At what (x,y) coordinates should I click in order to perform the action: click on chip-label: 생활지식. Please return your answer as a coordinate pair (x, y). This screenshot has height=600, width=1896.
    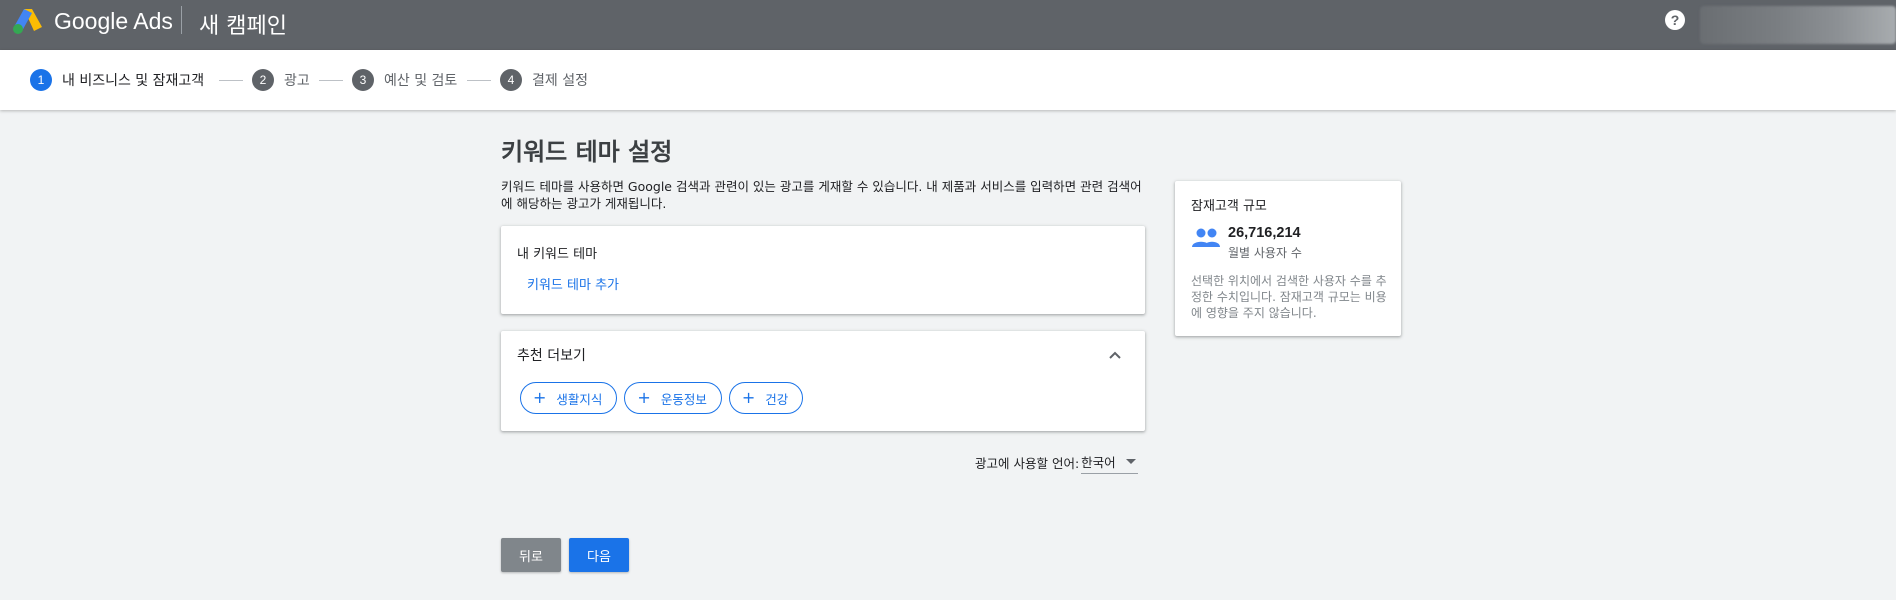
    Looking at the image, I should click on (579, 399).